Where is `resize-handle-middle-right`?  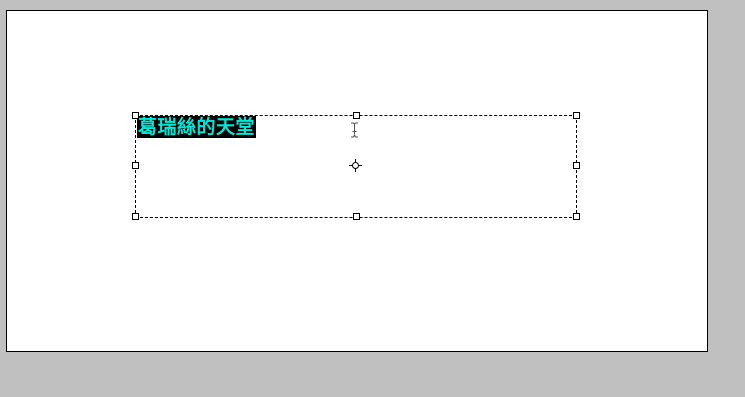
resize-handle-middle-right is located at coordinates (576, 165).